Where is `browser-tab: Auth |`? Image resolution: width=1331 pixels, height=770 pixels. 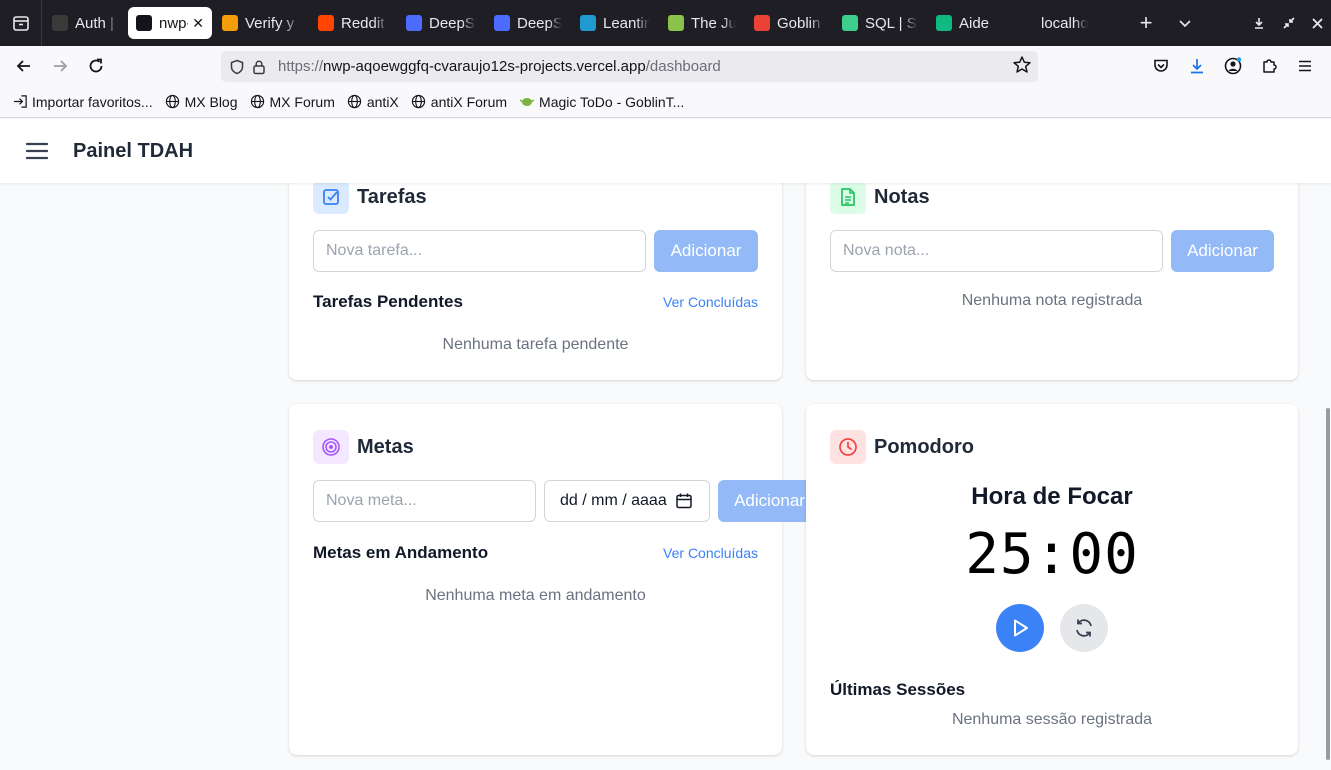 browser-tab: Auth | is located at coordinates (85, 23).